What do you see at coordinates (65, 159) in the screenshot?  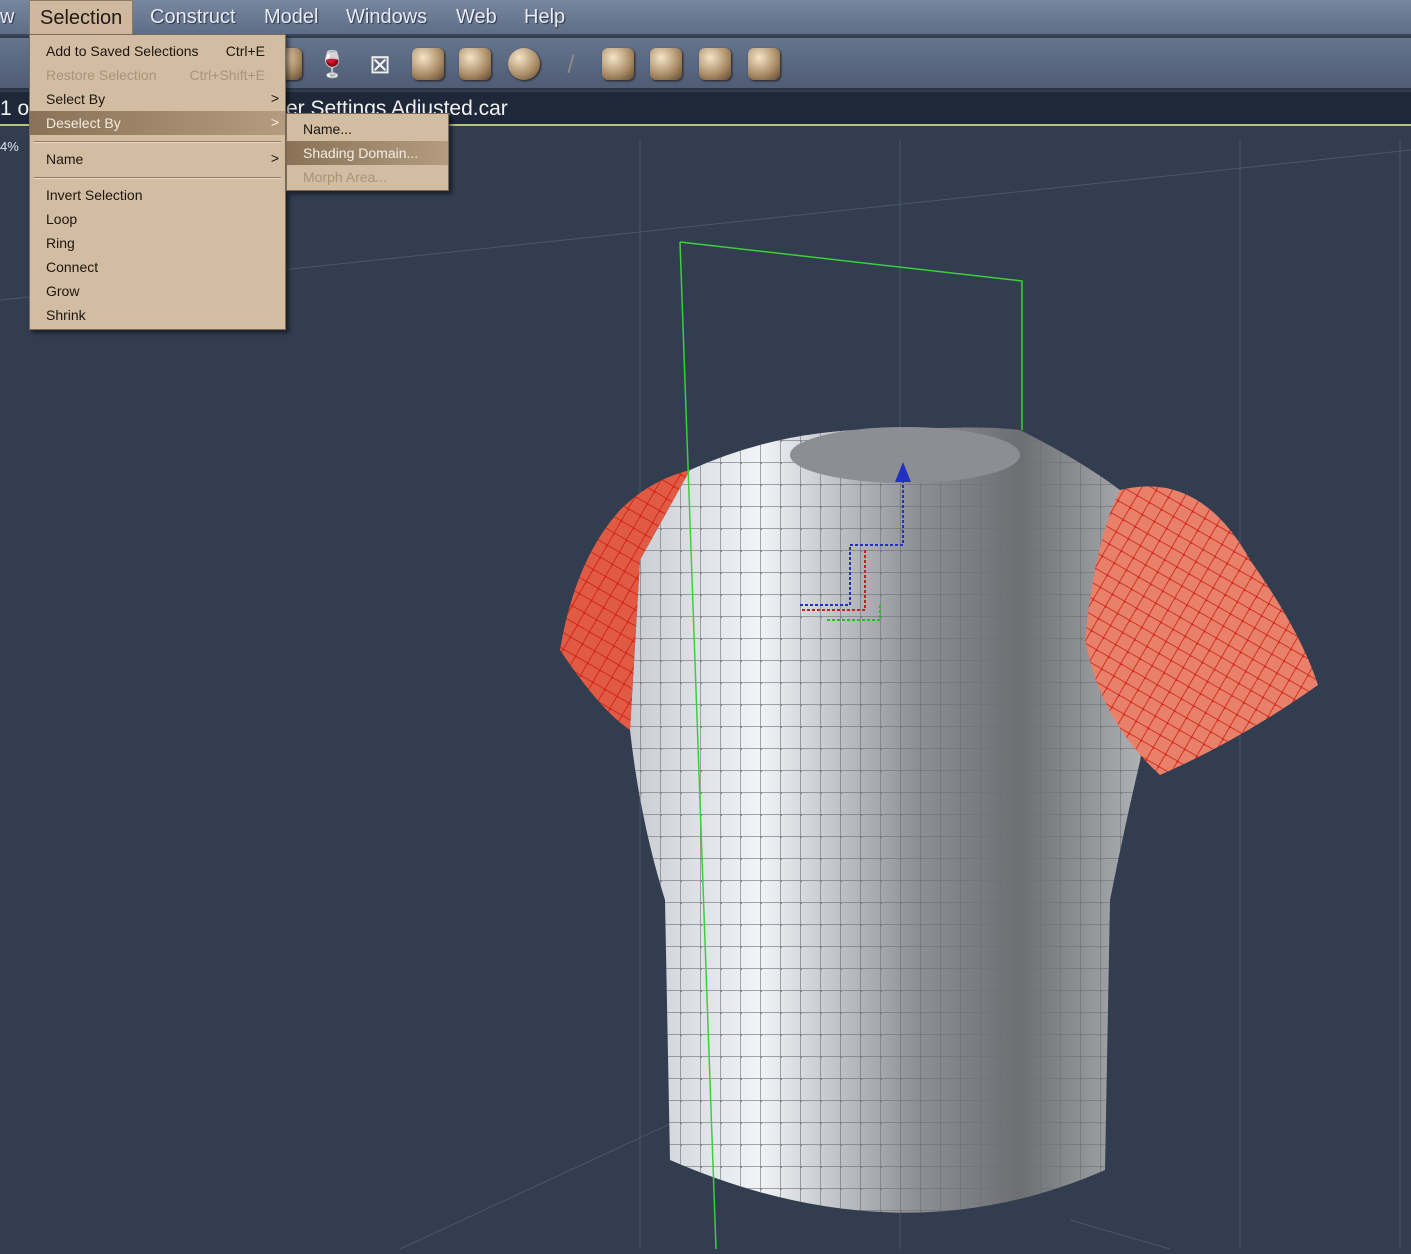 I see `label: Name` at bounding box center [65, 159].